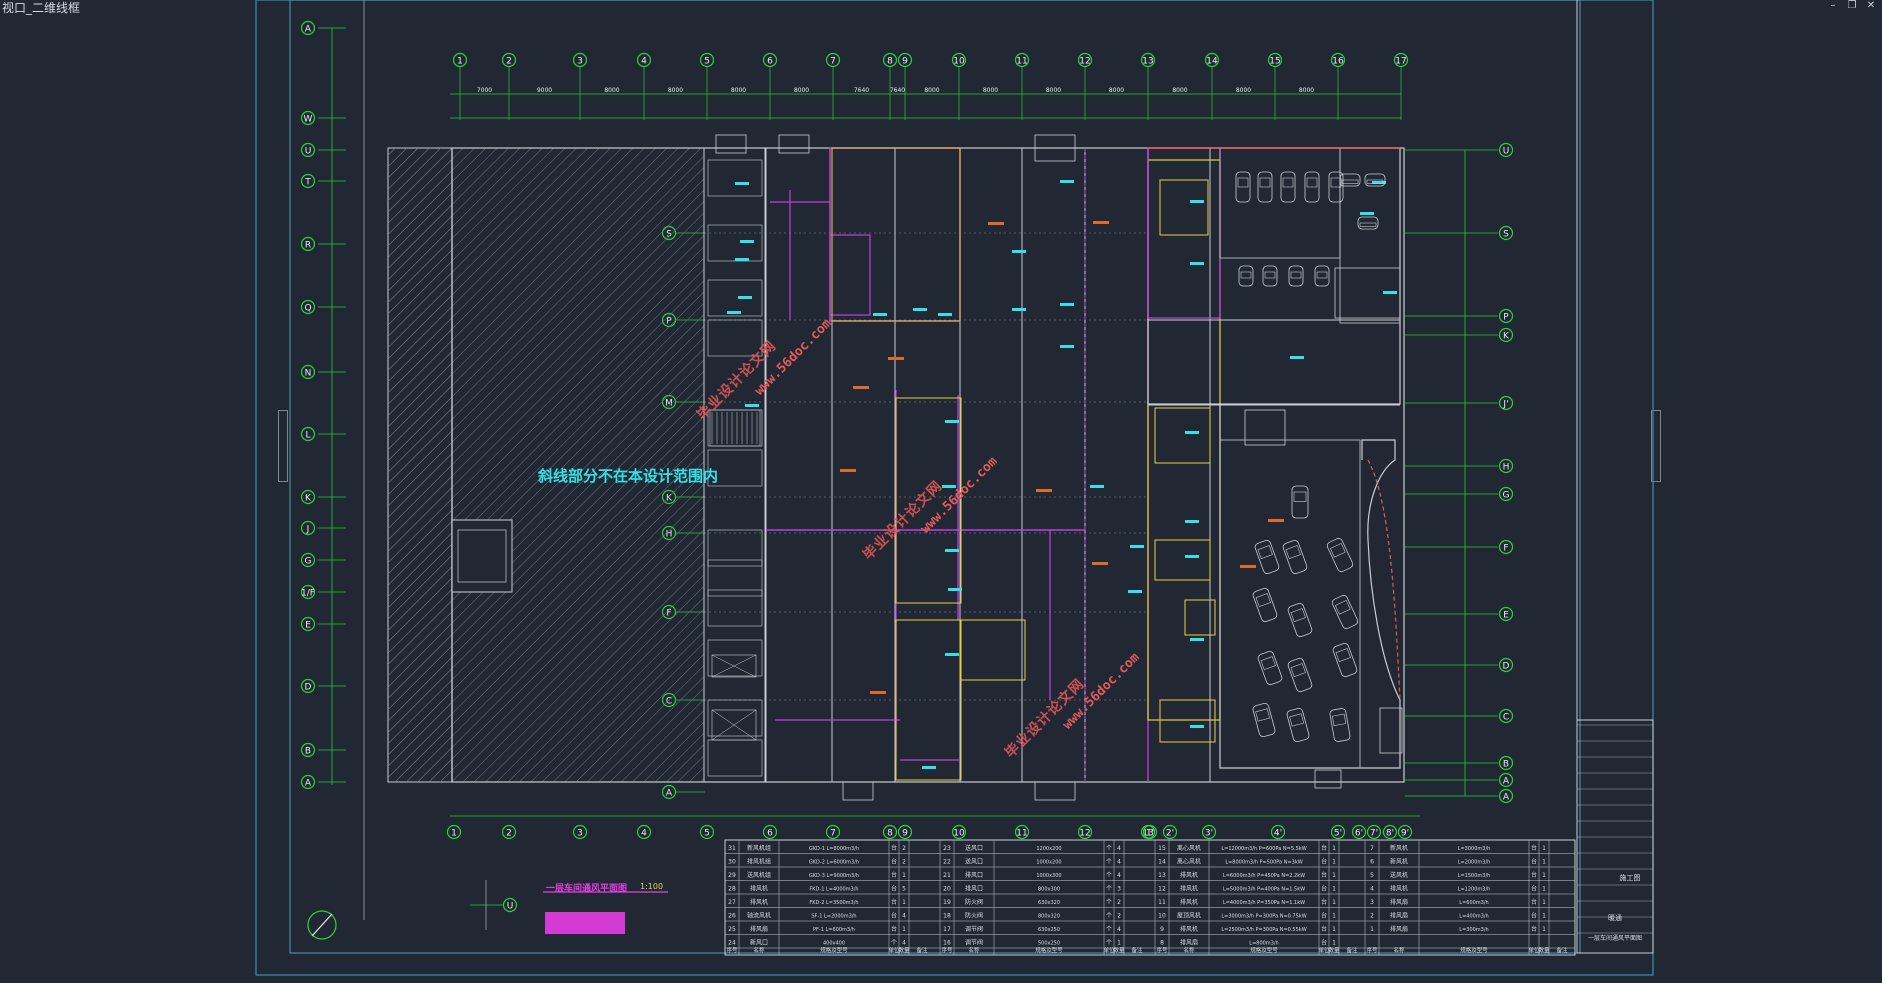 This screenshot has height=983, width=1882. What do you see at coordinates (759, 875) in the screenshot?
I see `table-cell: 送风机组` at bounding box center [759, 875].